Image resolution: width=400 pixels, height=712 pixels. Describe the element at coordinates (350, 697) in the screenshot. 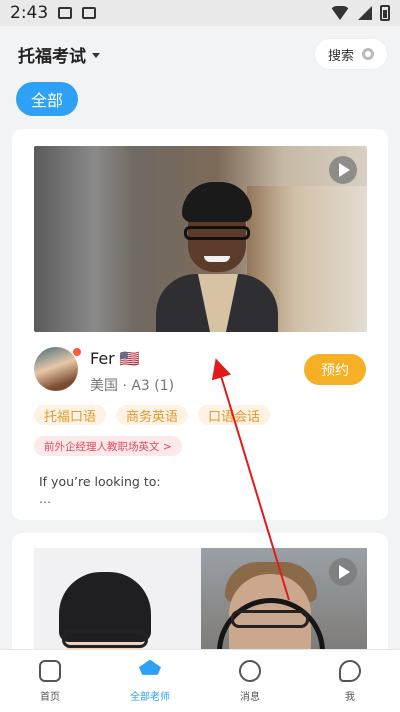

I see `nav-label: 我` at that location.